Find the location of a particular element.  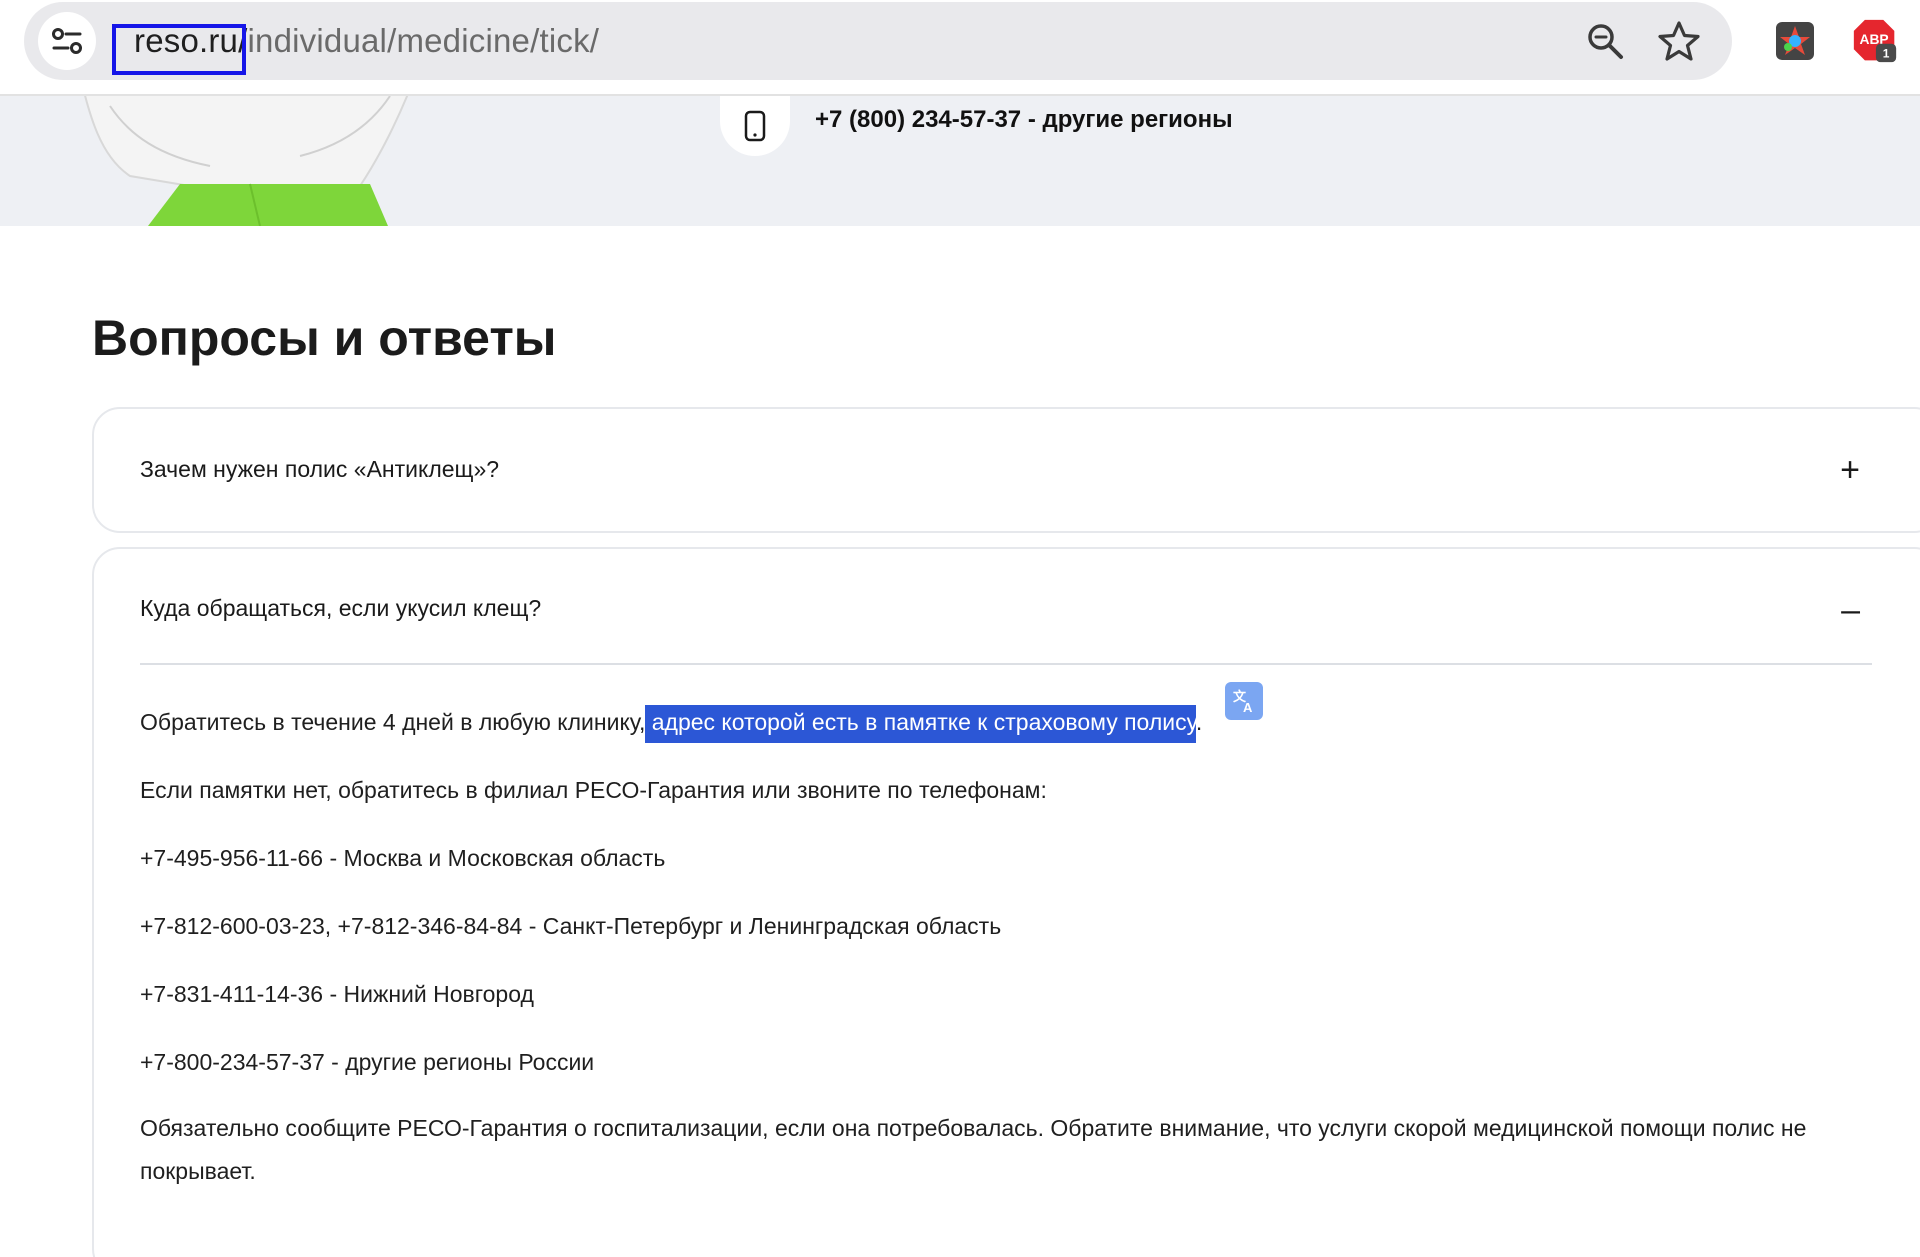

site-info-button is located at coordinates (67, 41).